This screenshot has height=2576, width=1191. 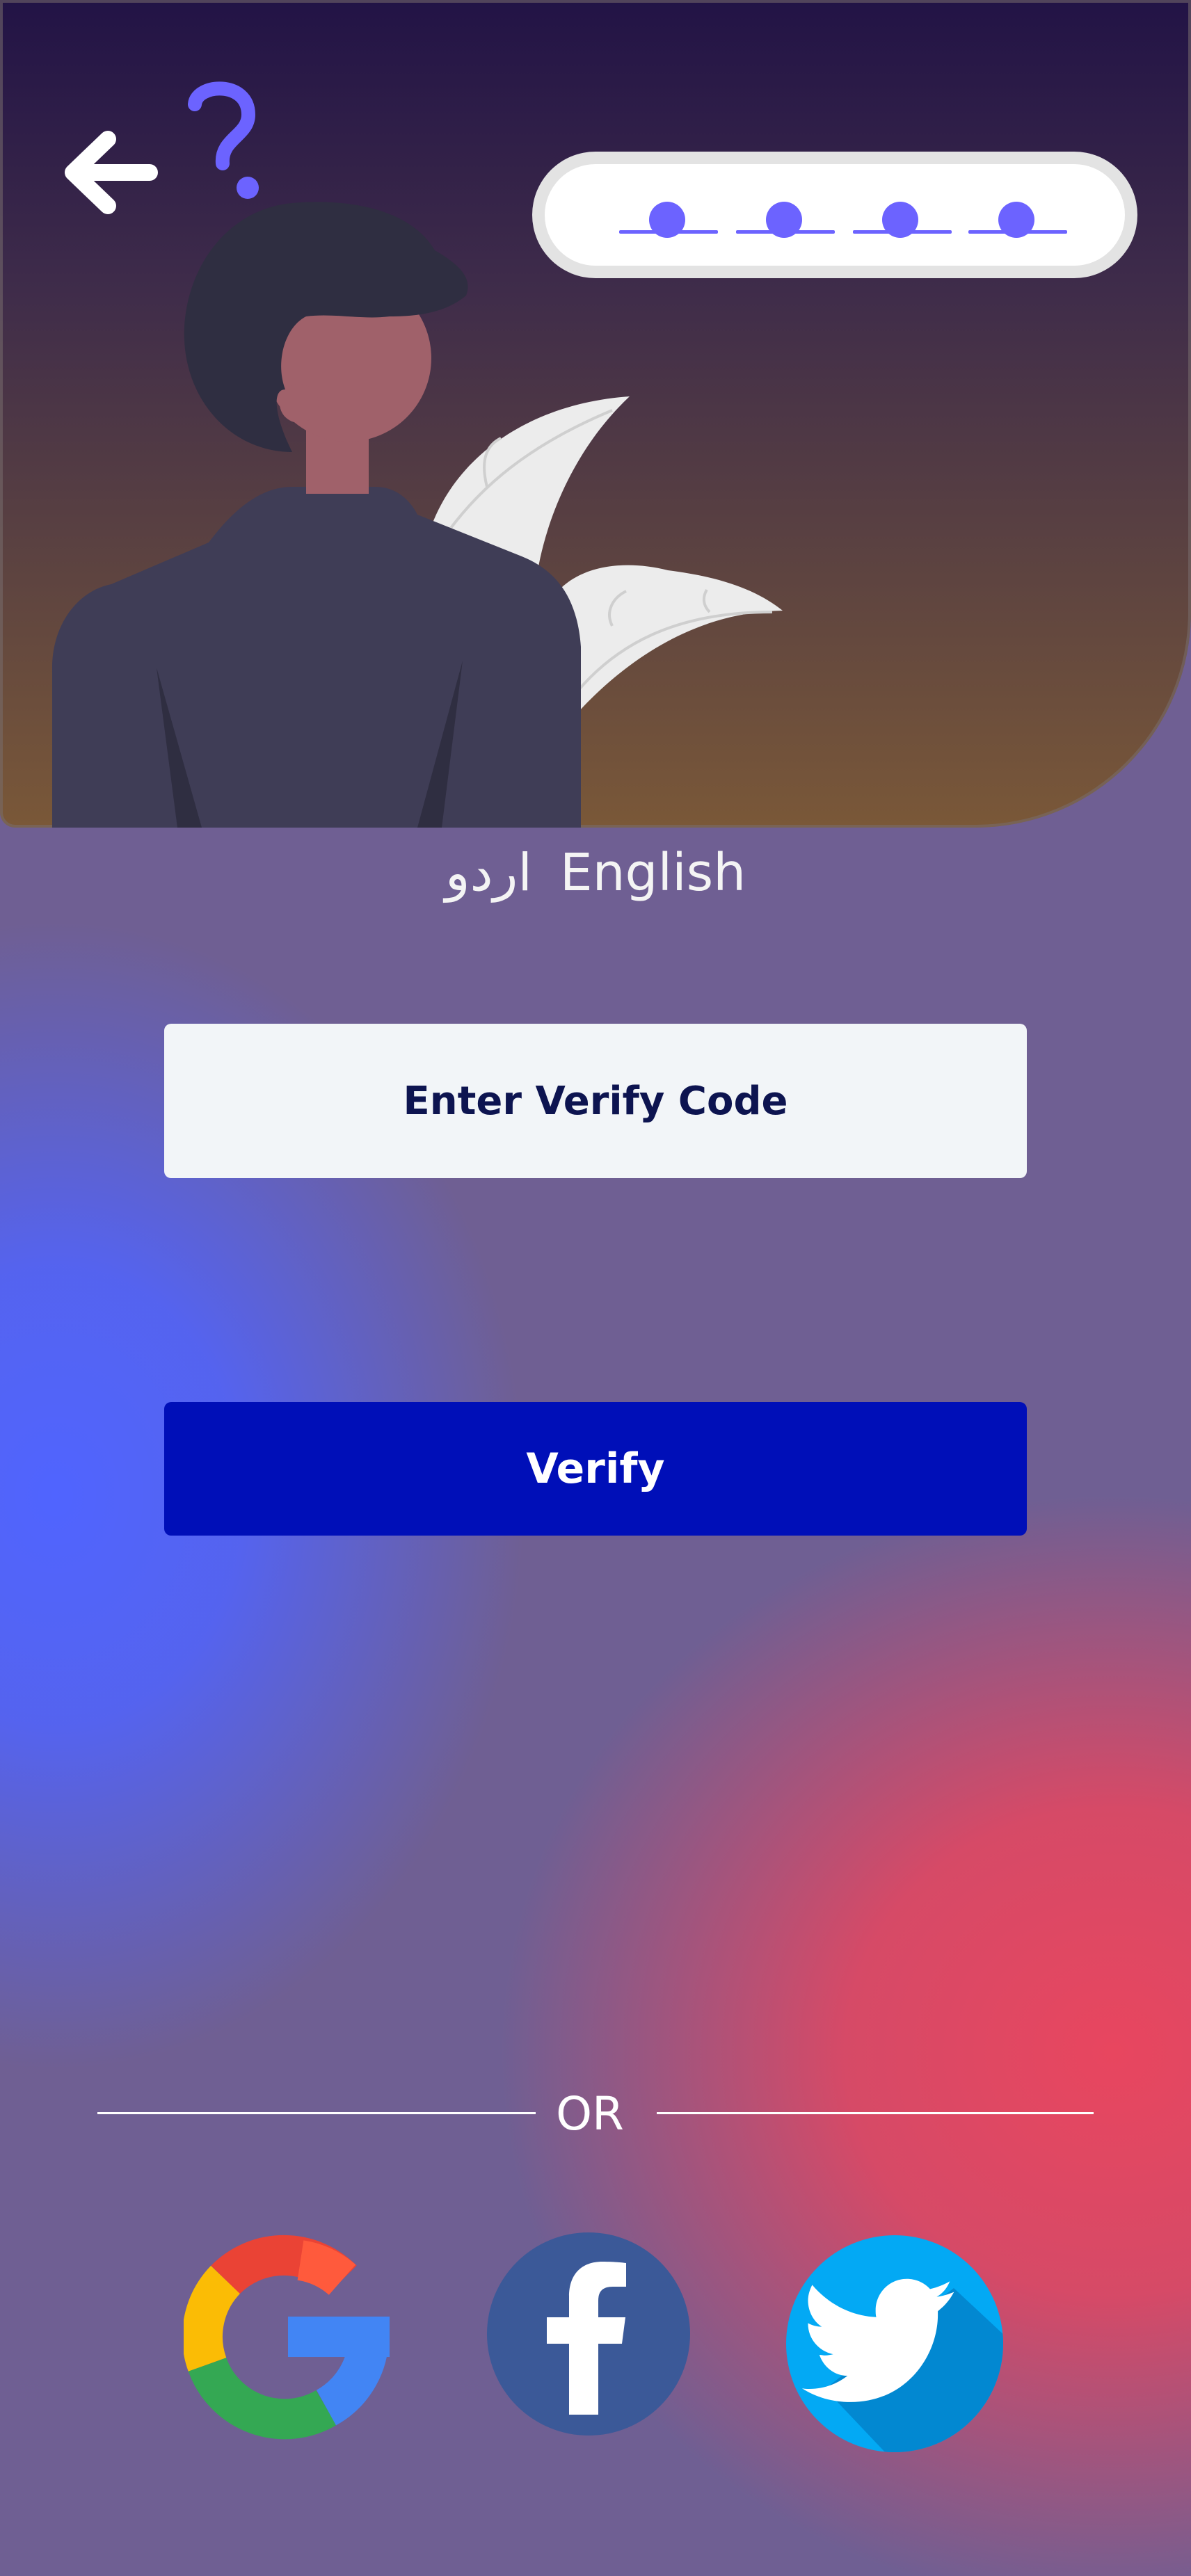 What do you see at coordinates (595, 1469) in the screenshot?
I see `verify-button: Verify` at bounding box center [595, 1469].